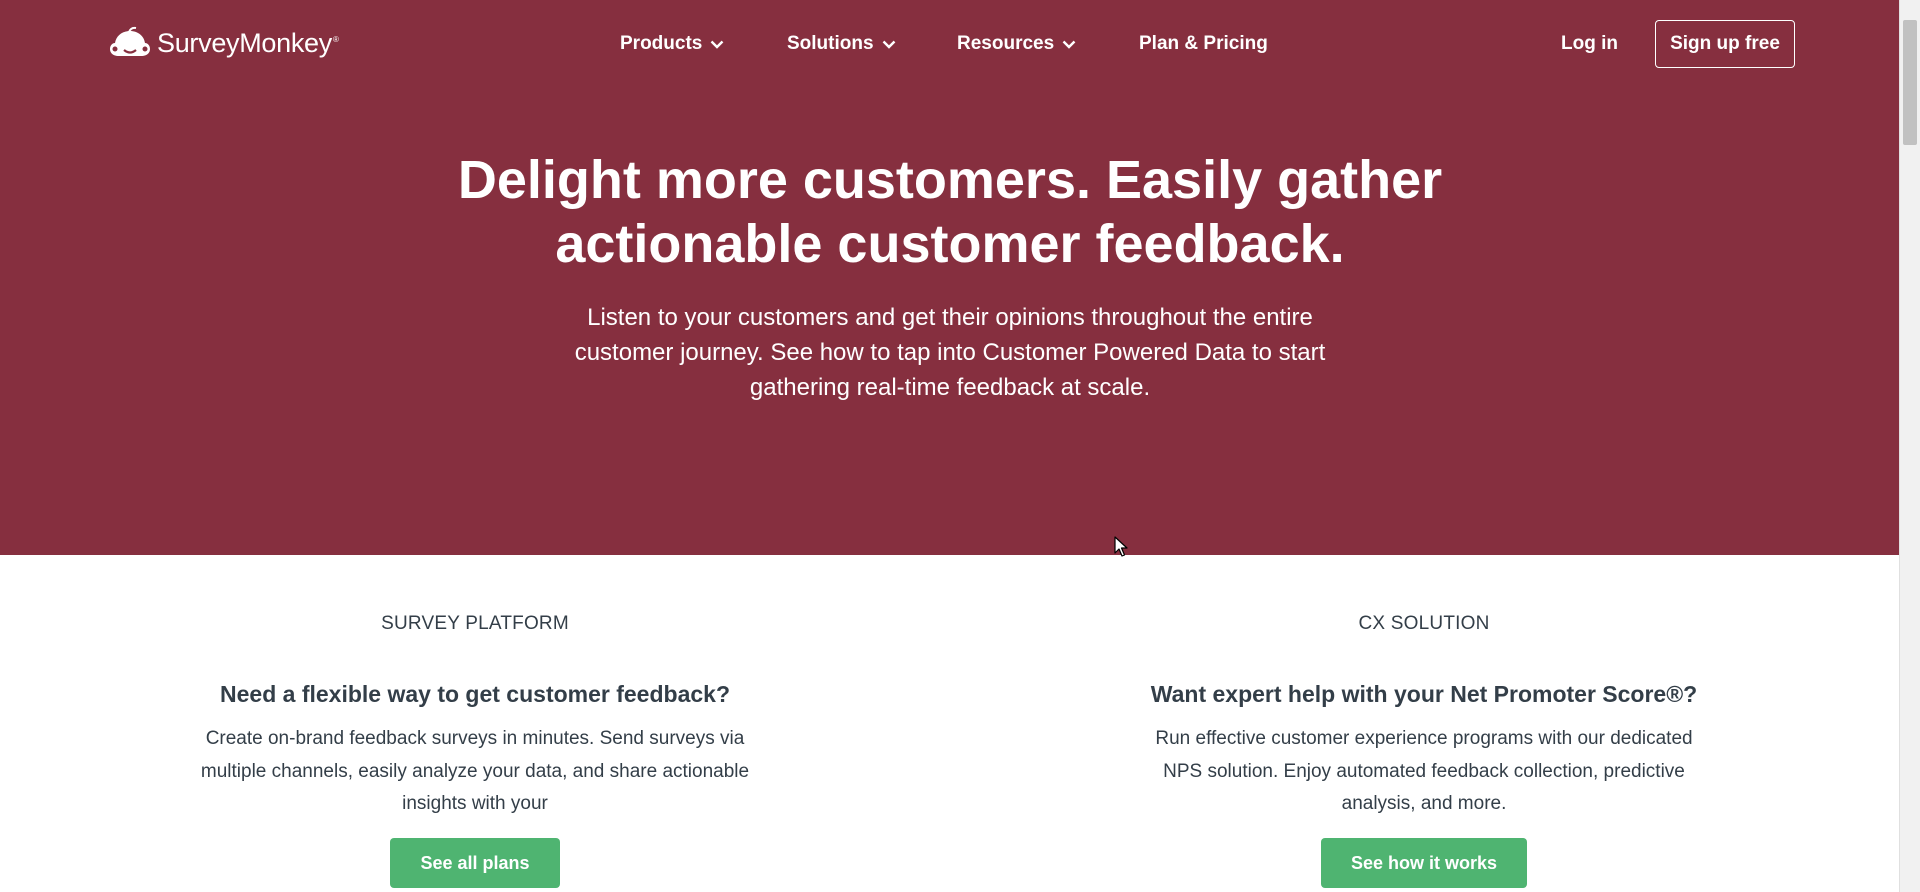 The width and height of the screenshot is (1920, 892). Describe the element at coordinates (1121, 546) in the screenshot. I see `mouse-pointer-icon` at that location.